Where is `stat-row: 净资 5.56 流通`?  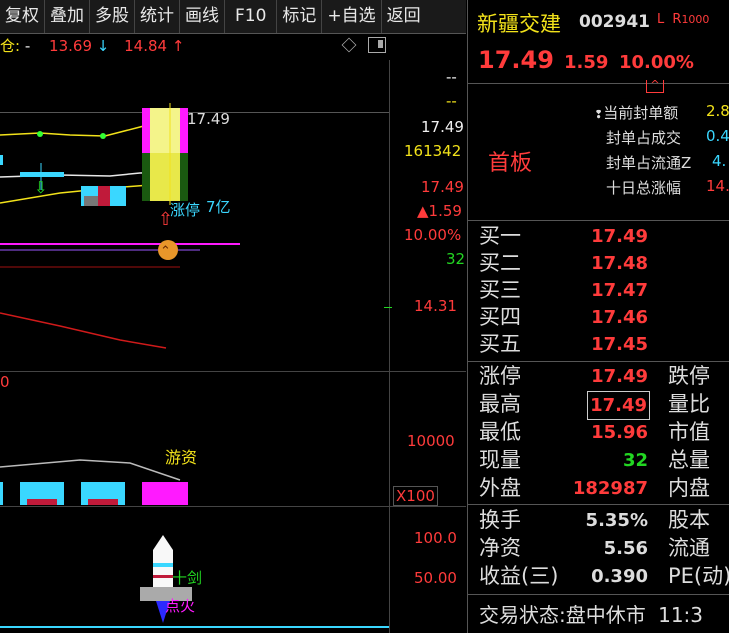 stat-row: 净资 5.56 流通 is located at coordinates (594, 548).